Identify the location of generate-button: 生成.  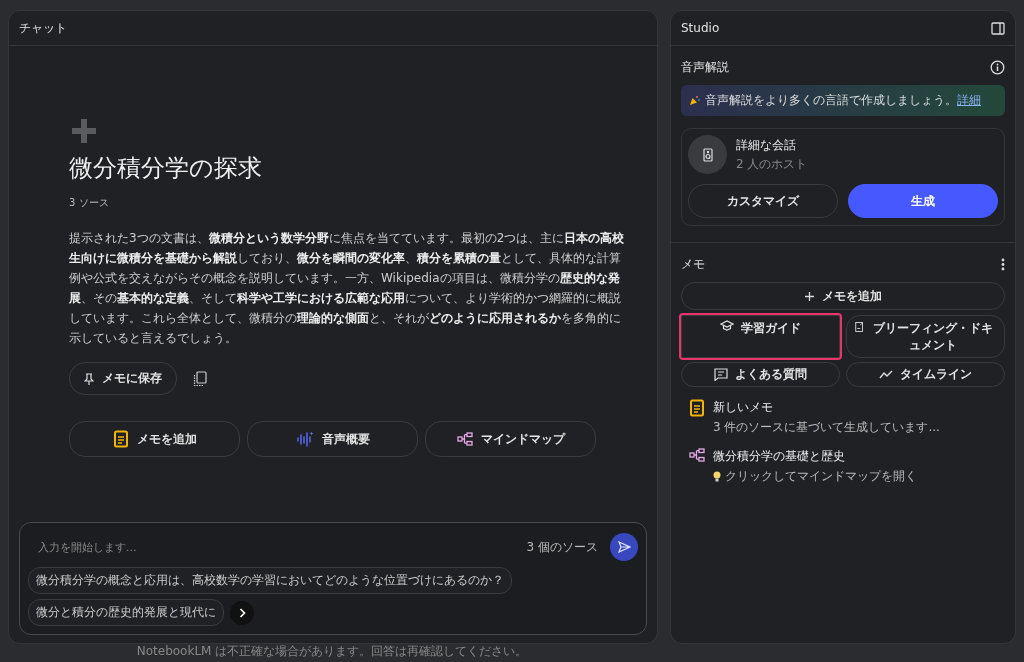
(923, 201).